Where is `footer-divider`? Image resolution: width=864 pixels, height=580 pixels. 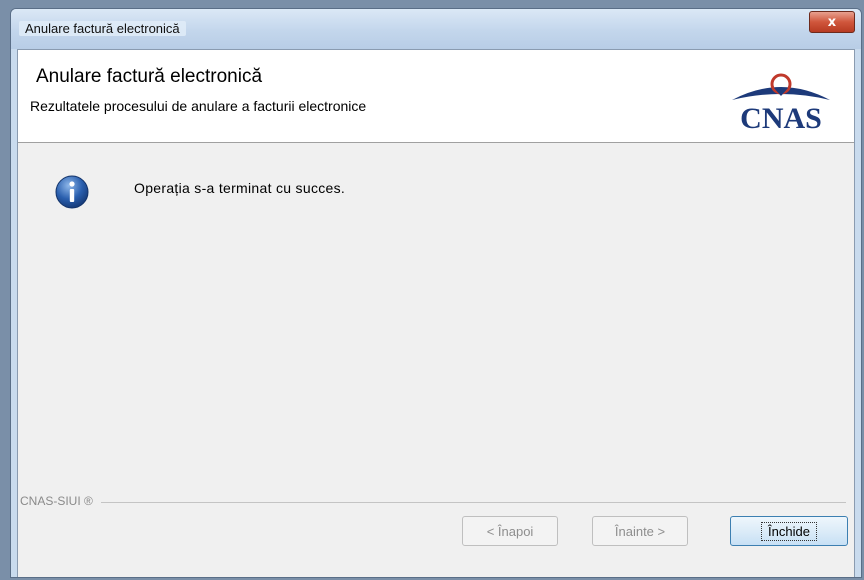
footer-divider is located at coordinates (433, 502).